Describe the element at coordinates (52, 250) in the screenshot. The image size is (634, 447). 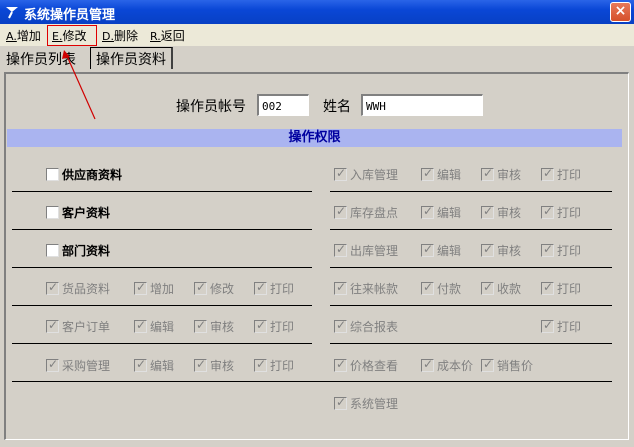
I see `checkbox-box` at that location.